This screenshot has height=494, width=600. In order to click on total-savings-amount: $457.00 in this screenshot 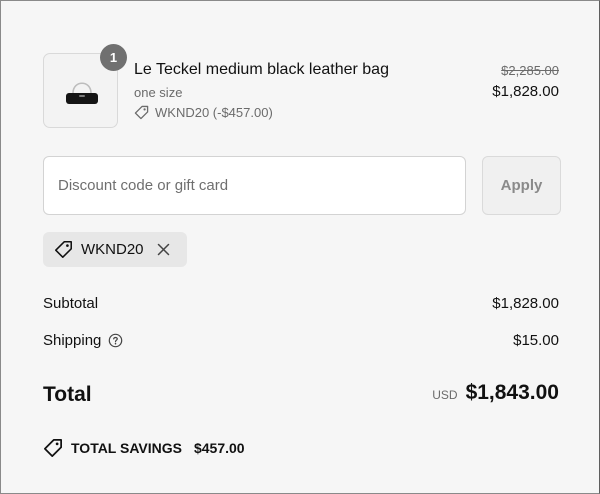, I will do `click(219, 448)`.